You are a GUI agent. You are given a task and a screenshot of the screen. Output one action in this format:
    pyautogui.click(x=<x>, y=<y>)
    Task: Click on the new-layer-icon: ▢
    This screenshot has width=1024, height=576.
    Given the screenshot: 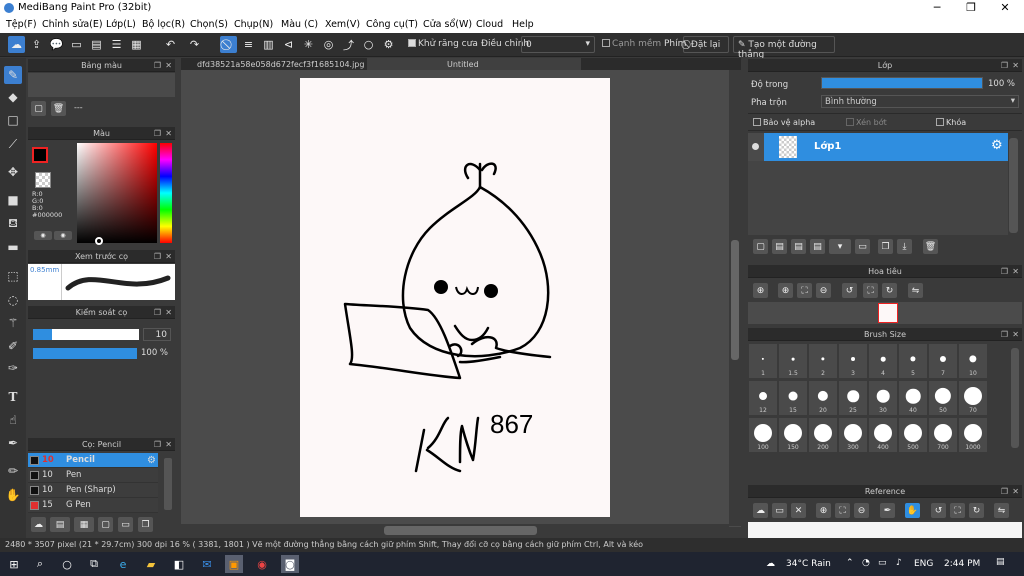 What is the action you would take?
    pyautogui.click(x=760, y=246)
    